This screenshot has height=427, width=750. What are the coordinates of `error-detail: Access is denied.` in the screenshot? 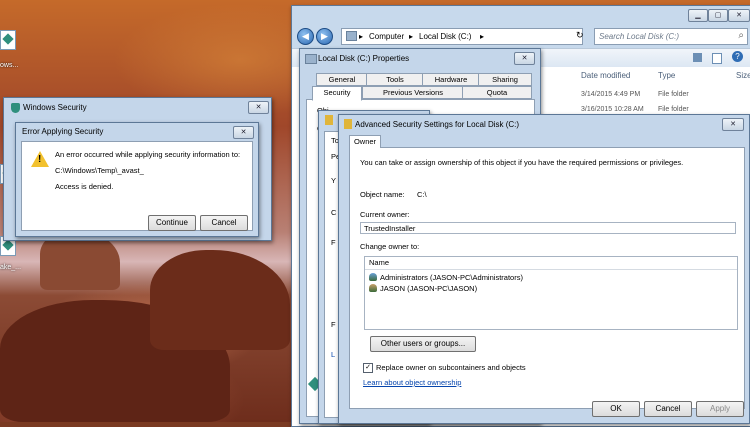 It's located at (84, 186).